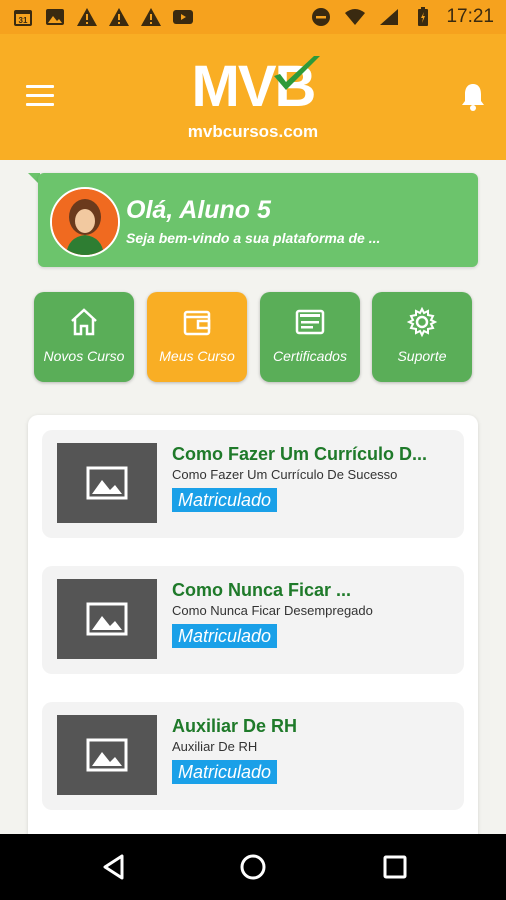  What do you see at coordinates (473, 97) in the screenshot?
I see `notifications-bell-icon` at bounding box center [473, 97].